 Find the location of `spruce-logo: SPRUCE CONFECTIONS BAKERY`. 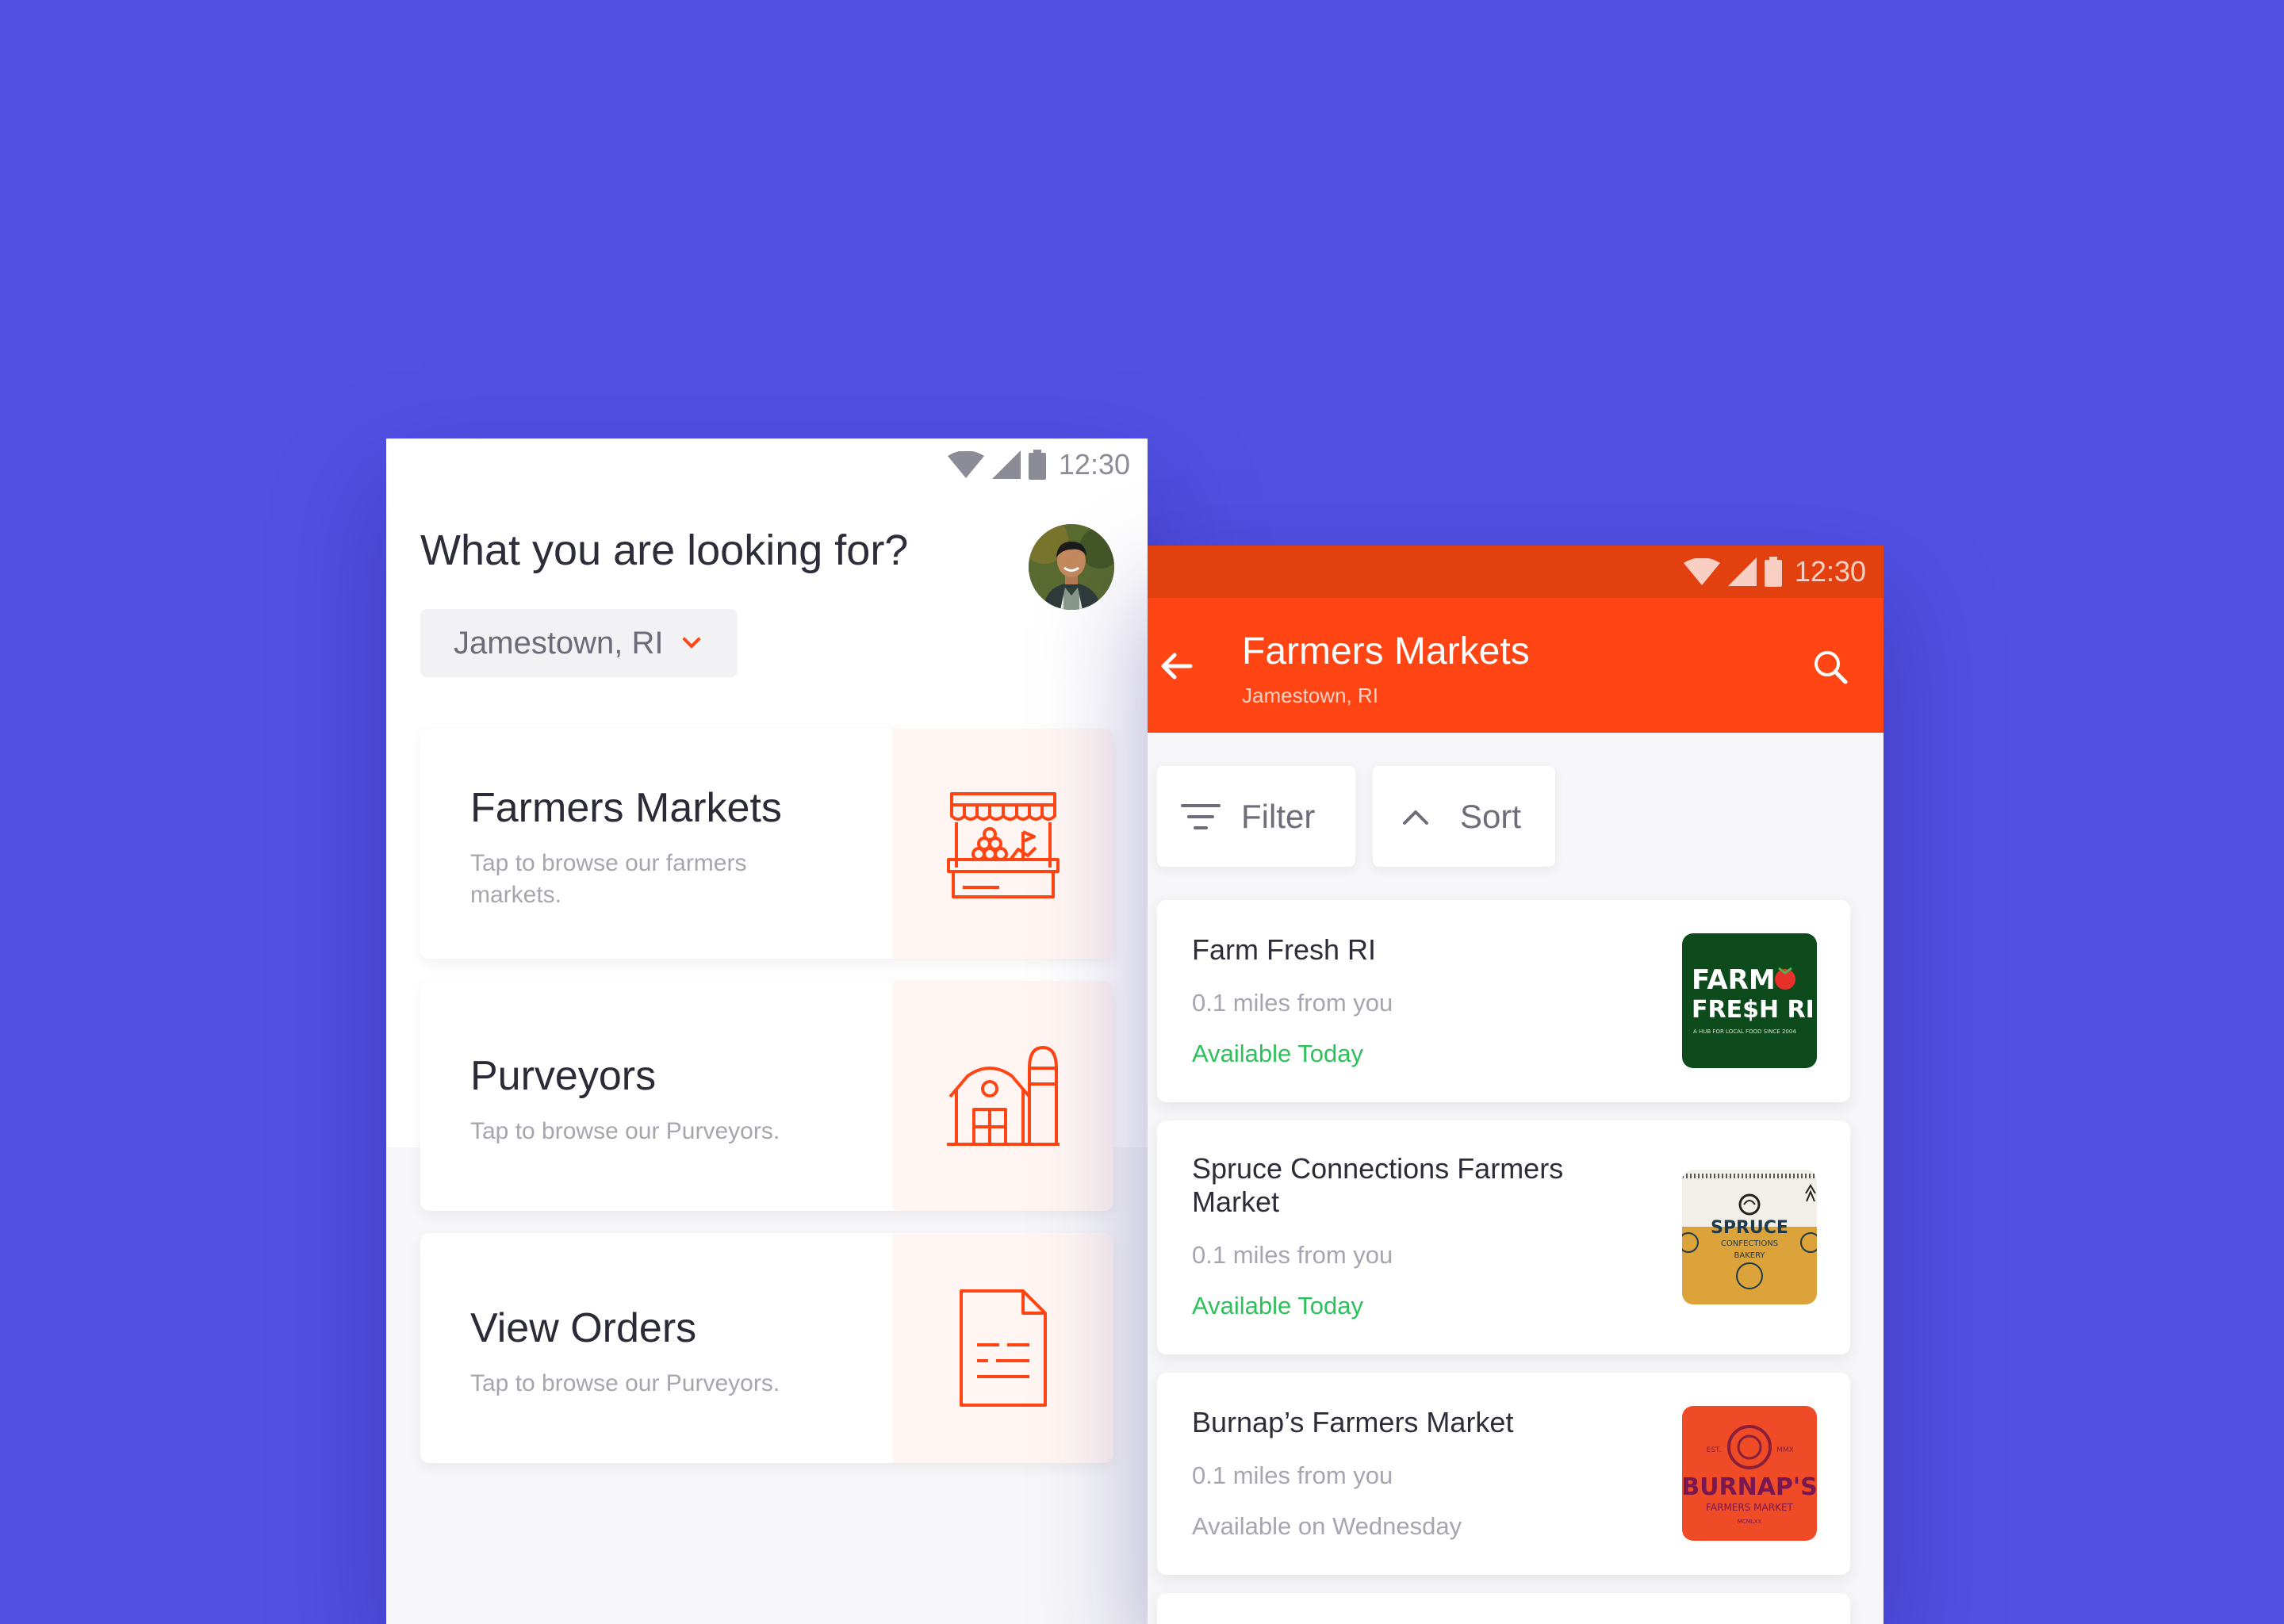

spruce-logo: SPRUCE CONFECTIONS BAKERY is located at coordinates (1749, 1237).